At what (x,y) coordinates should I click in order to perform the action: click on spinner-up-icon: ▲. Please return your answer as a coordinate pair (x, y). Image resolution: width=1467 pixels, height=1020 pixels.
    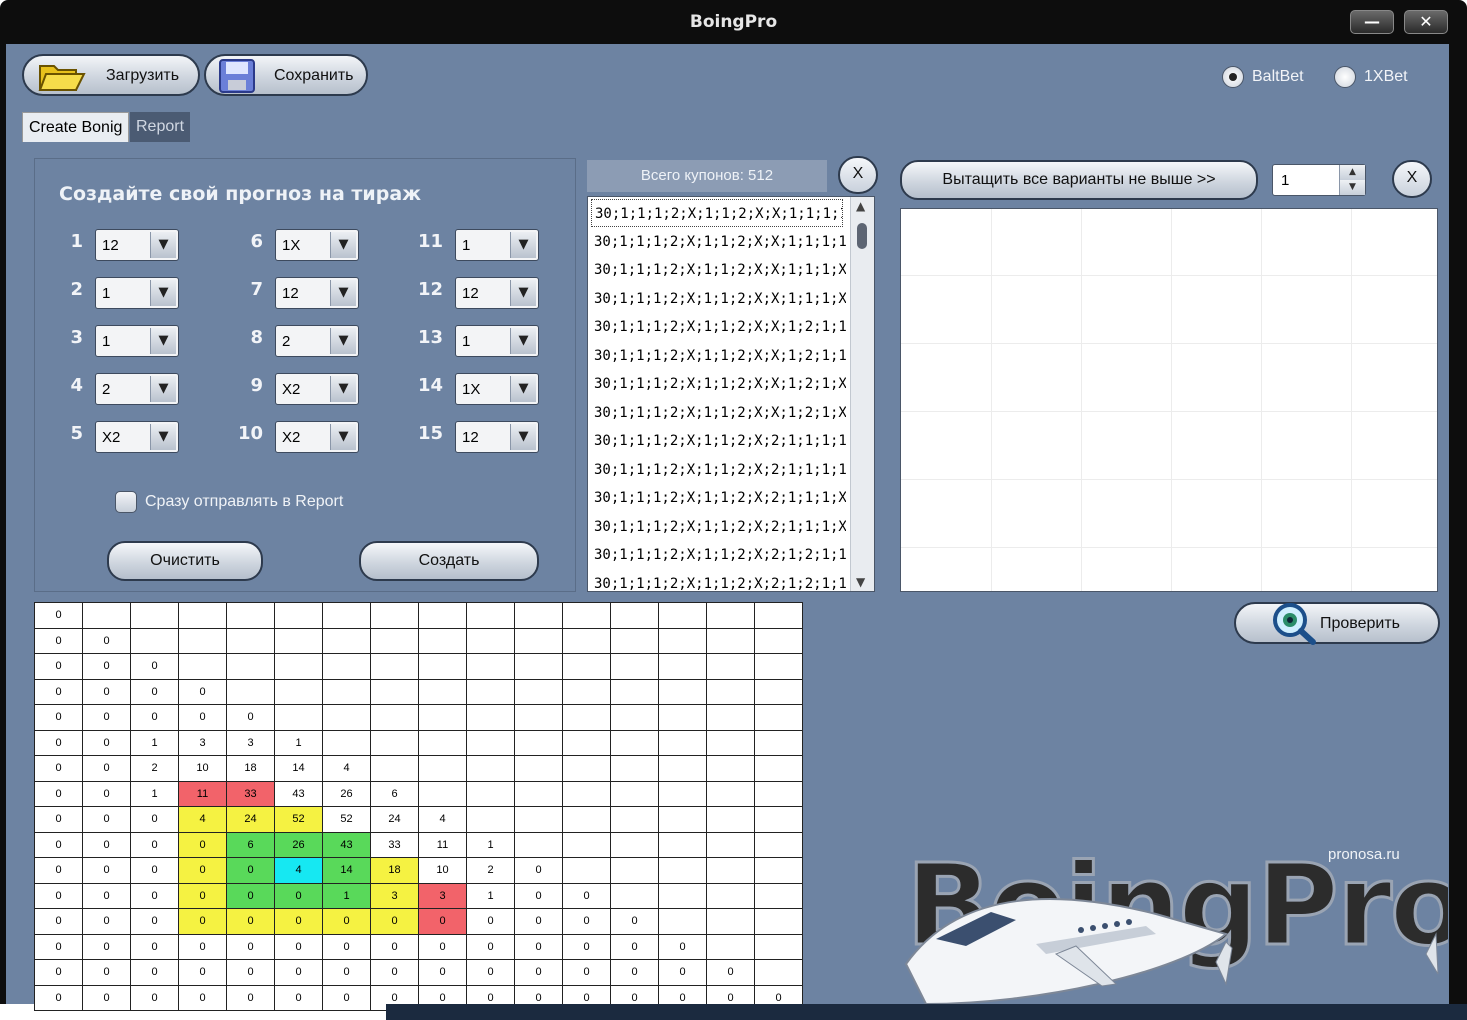
    Looking at the image, I should click on (1352, 172).